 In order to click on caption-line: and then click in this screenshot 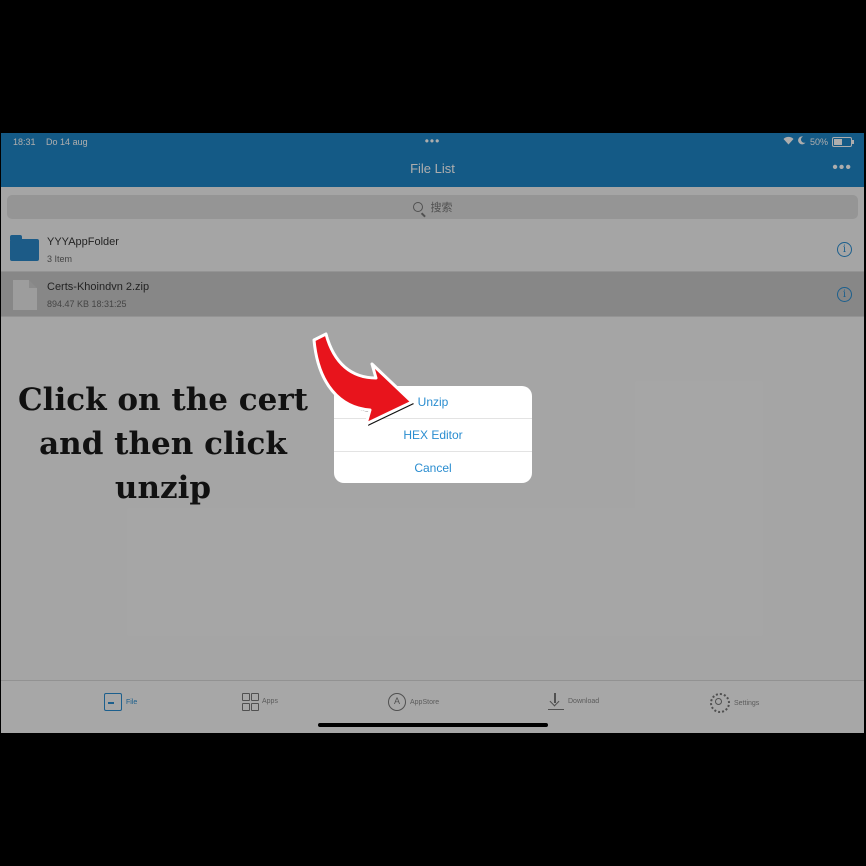, I will do `click(163, 444)`.